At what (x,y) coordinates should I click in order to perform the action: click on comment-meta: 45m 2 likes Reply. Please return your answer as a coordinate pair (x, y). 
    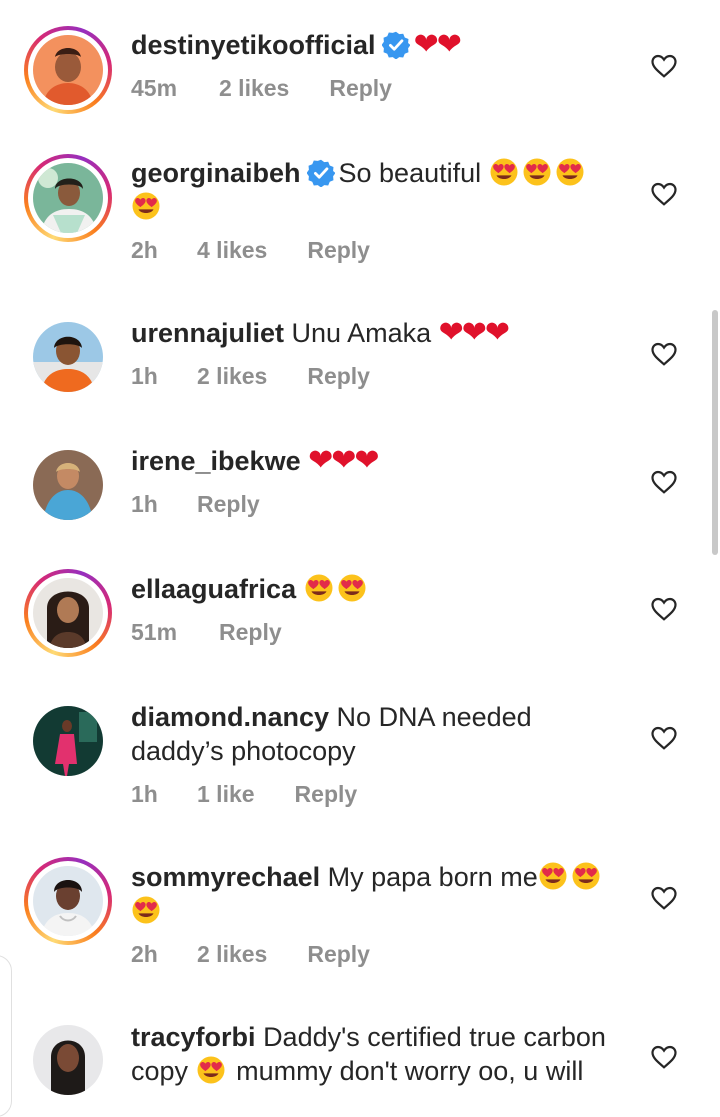
    Looking at the image, I should click on (371, 88).